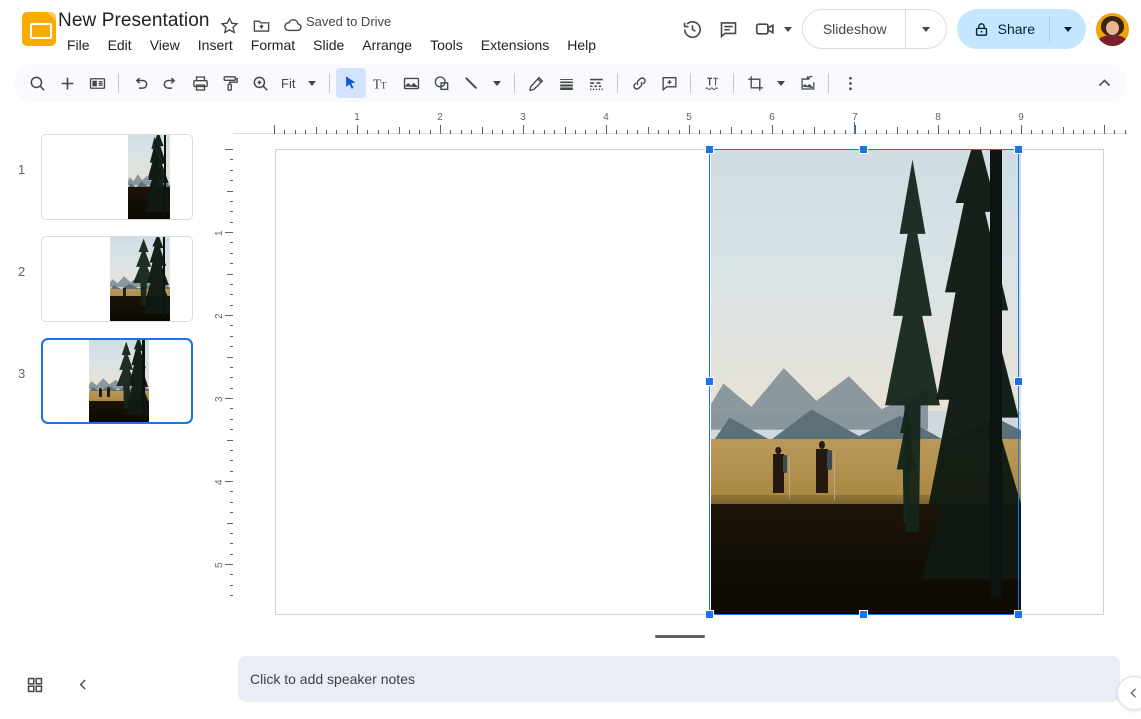 The image size is (1141, 719). What do you see at coordinates (223, 384) in the screenshot?
I see `vertical-ruler: 1 2 3 4 5` at bounding box center [223, 384].